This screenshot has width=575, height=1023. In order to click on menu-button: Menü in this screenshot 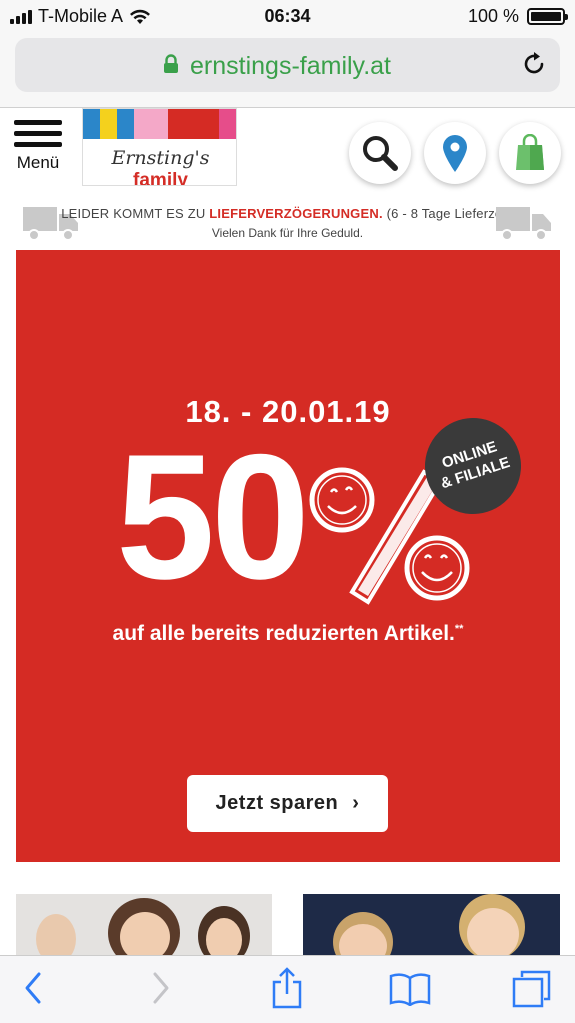, I will do `click(39, 146)`.